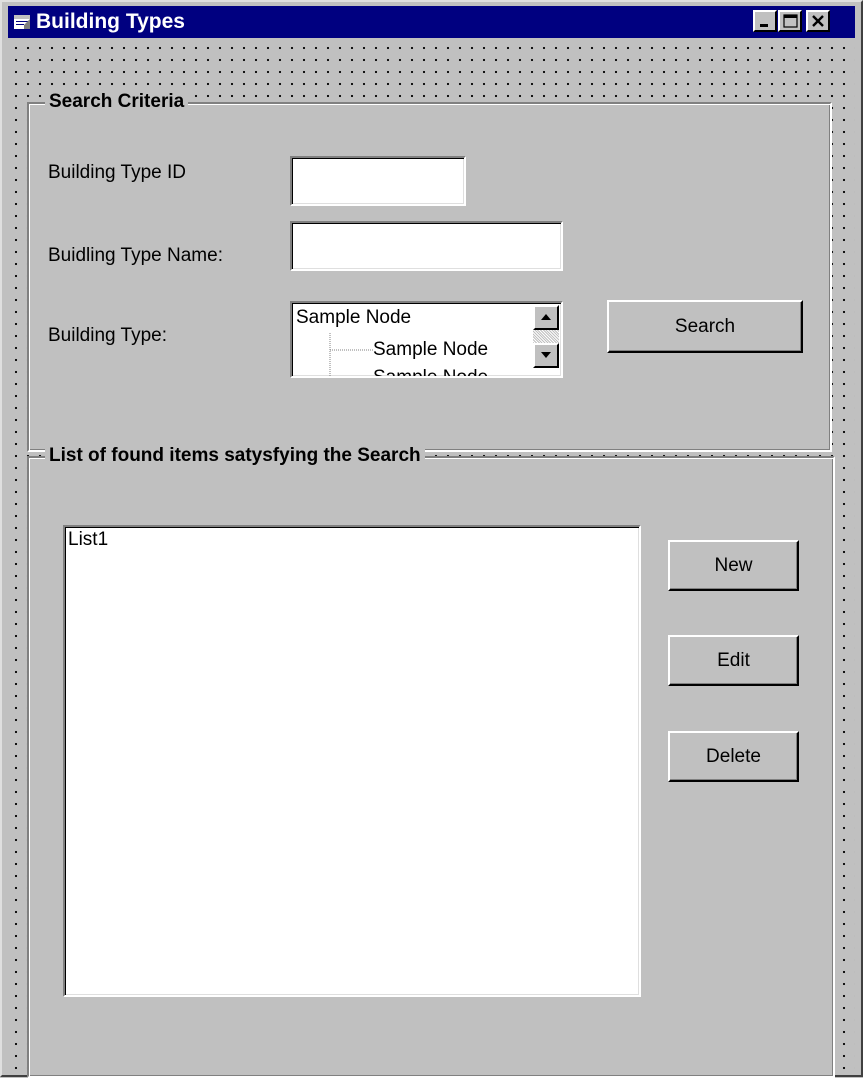 The height and width of the screenshot is (1078, 863). Describe the element at coordinates (108, 335) in the screenshot. I see `building-type-label: Building Type:` at that location.